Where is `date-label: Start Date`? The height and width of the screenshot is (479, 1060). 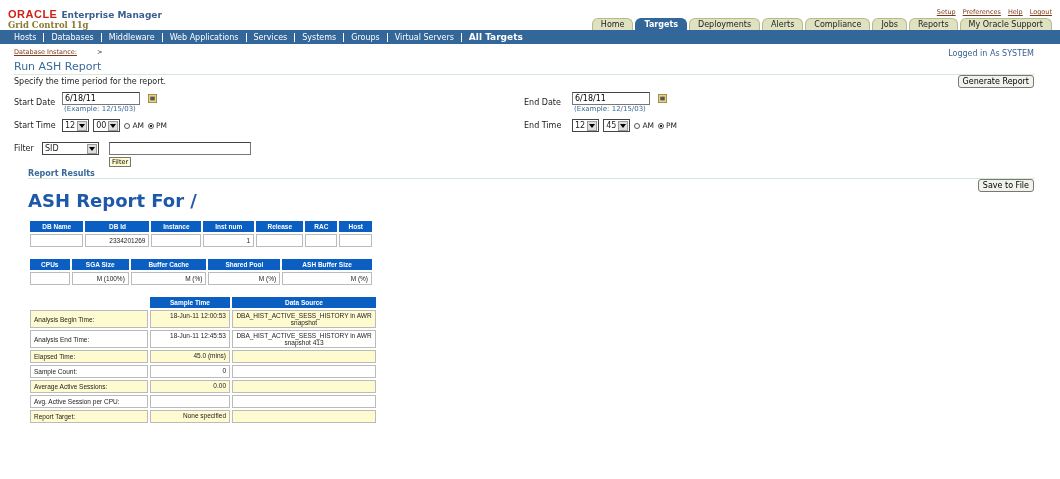 date-label: Start Date is located at coordinates (35, 102).